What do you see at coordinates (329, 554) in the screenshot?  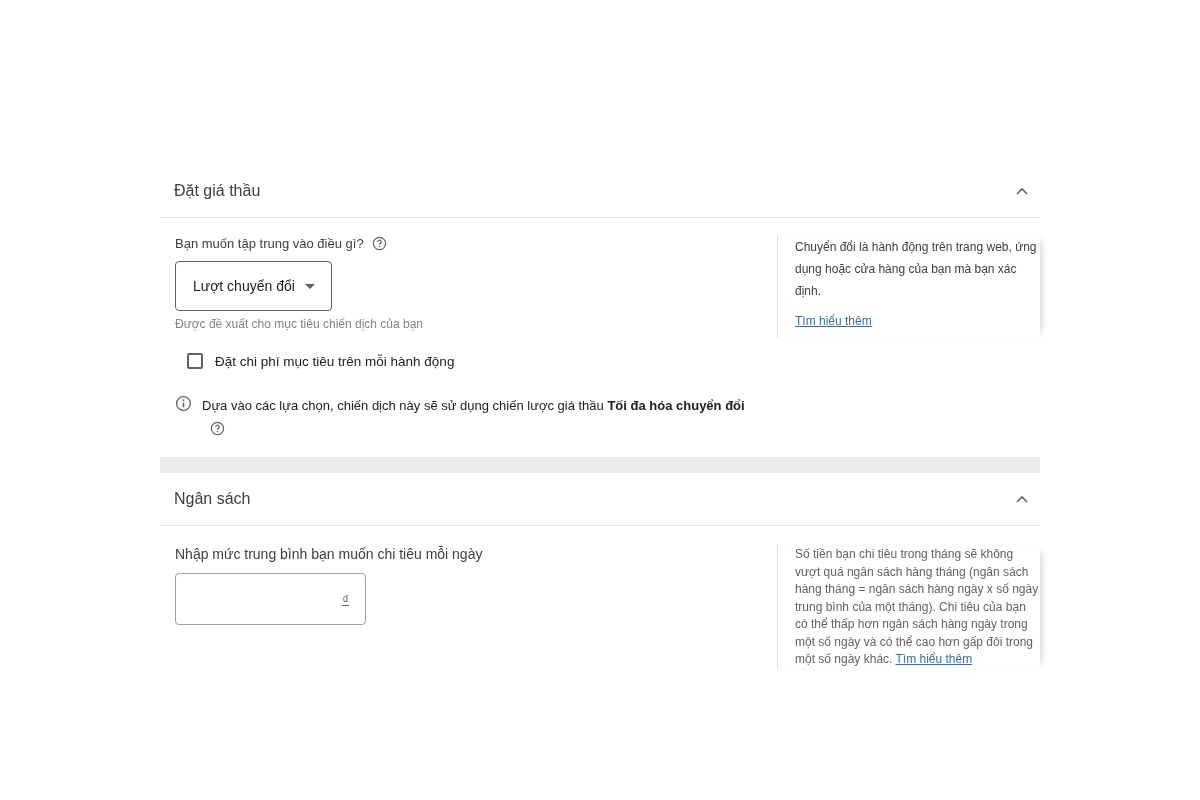 I see `field-label: Nhập mức trung bình bạn muốn chi tiêu mỗi ngày` at bounding box center [329, 554].